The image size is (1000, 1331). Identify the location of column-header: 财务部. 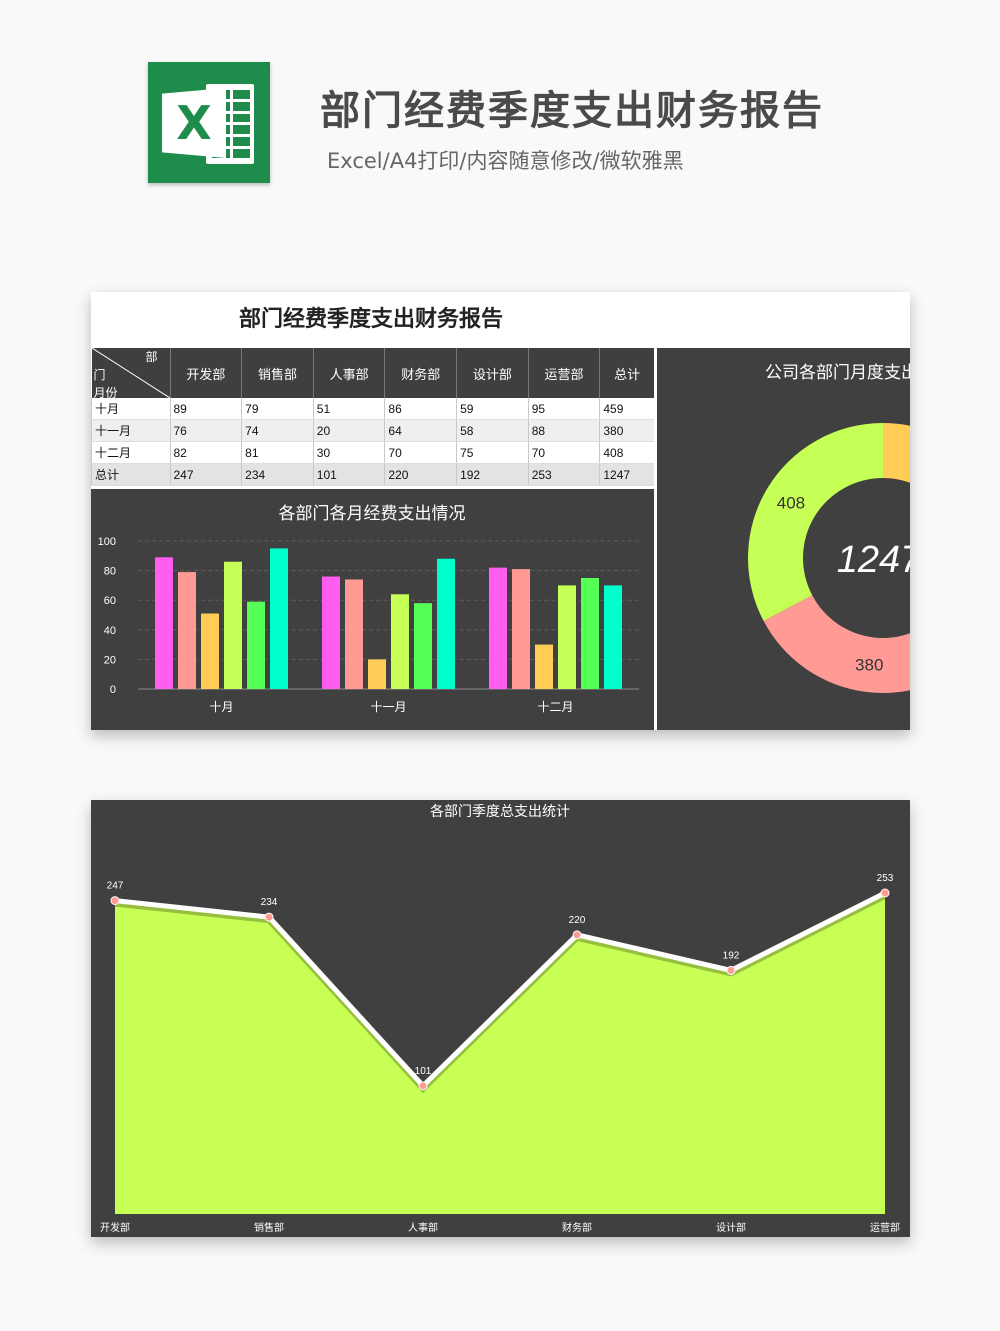
(420, 373).